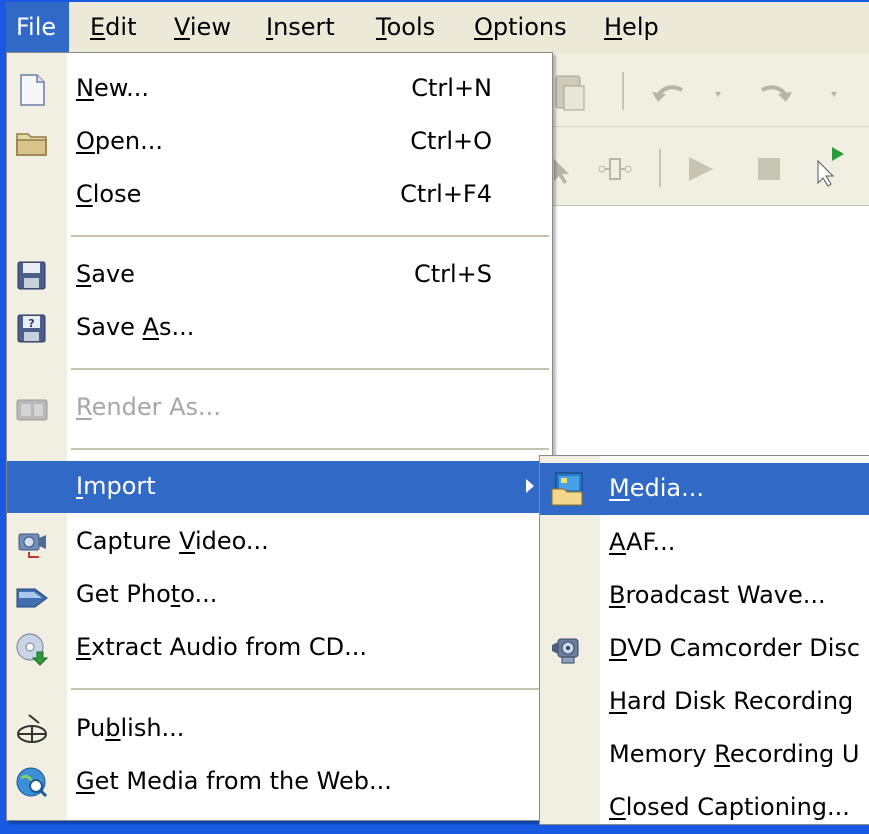  Describe the element at coordinates (529, 27) in the screenshot. I see `menu-options-label: ptions` at that location.